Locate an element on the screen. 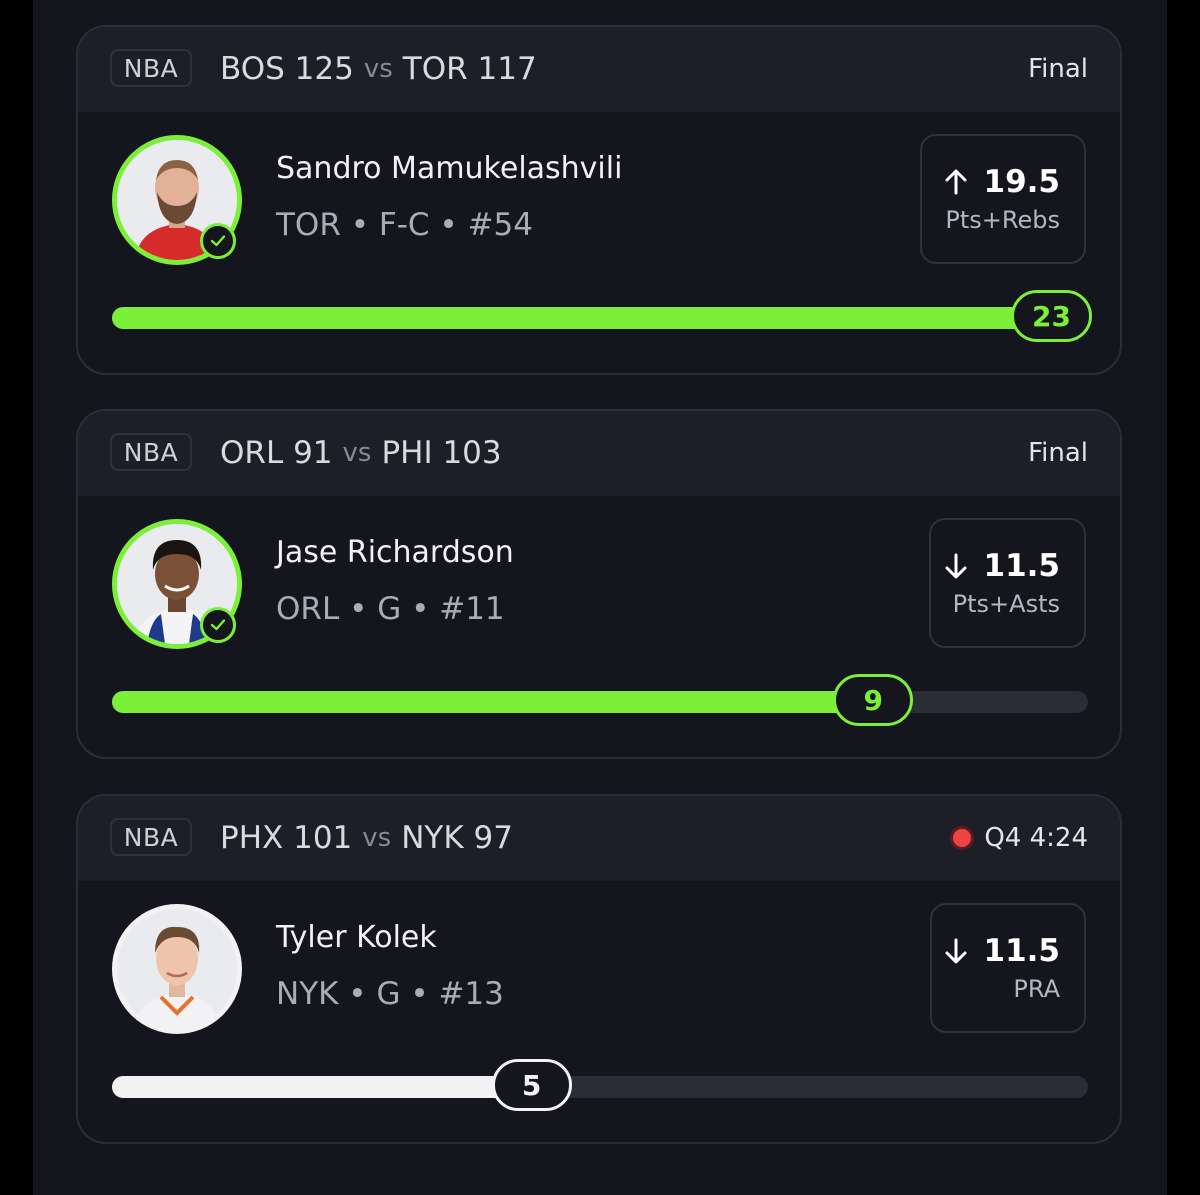 The width and height of the screenshot is (1200, 1195). home-team-score: PHI 103 is located at coordinates (441, 453).